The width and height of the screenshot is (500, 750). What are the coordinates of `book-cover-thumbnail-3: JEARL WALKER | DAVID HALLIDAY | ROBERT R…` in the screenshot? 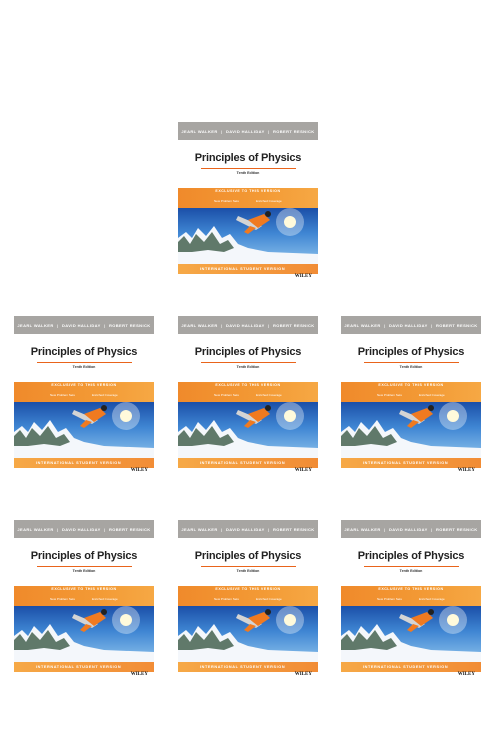 It's located at (248, 395).